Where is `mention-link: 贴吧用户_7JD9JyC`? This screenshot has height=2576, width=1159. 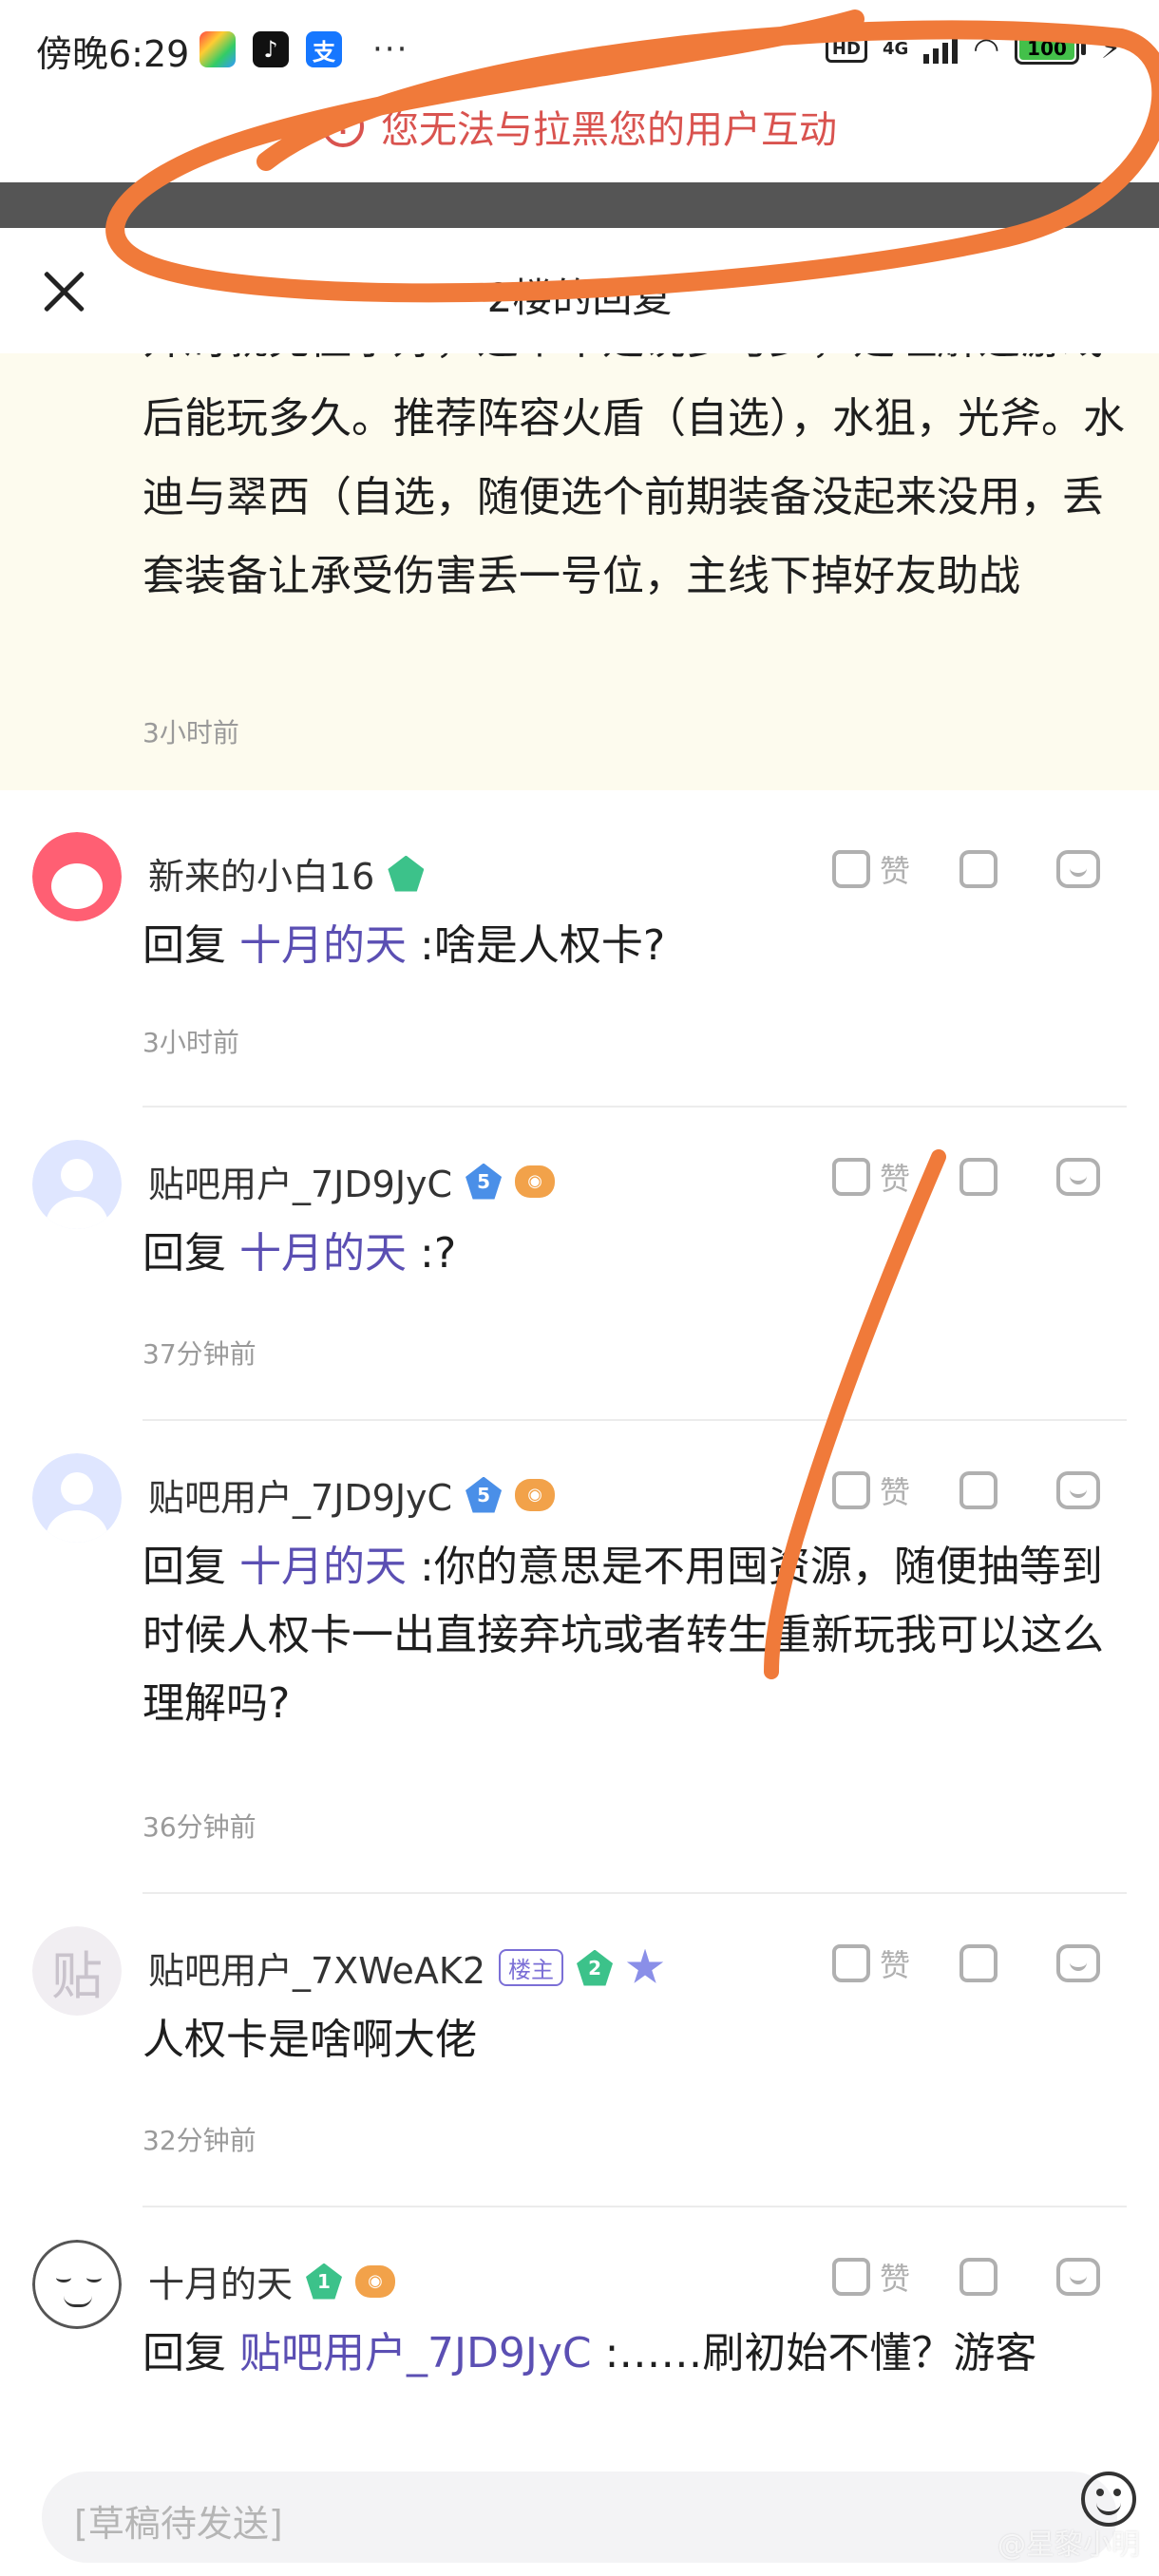
mention-link: 贴吧用户_7JD9JyC is located at coordinates (415, 2353).